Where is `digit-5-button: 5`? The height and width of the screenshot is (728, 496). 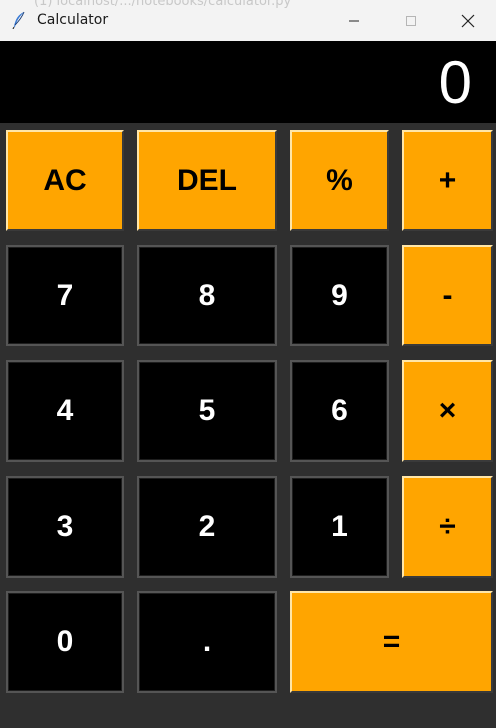 digit-5-button: 5 is located at coordinates (207, 411).